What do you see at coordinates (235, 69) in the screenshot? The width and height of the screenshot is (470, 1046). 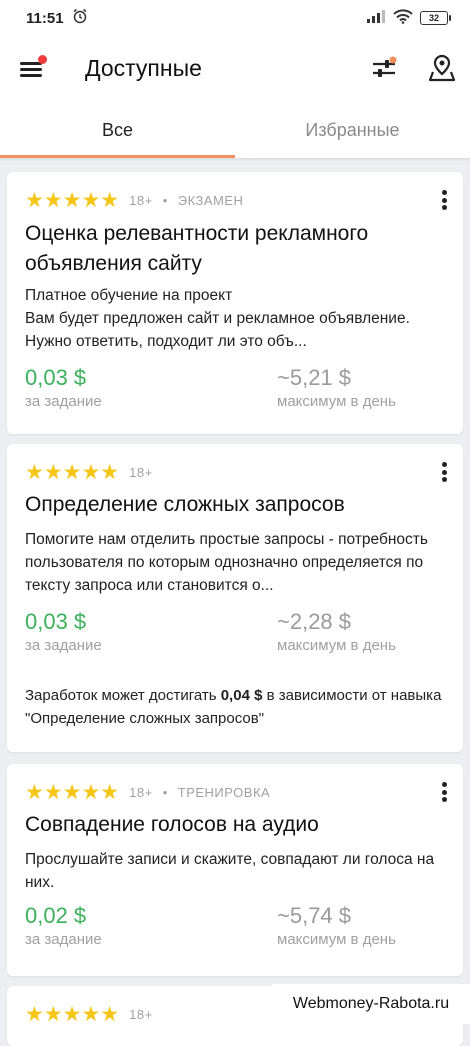 I see `app-bar: Доступные` at bounding box center [235, 69].